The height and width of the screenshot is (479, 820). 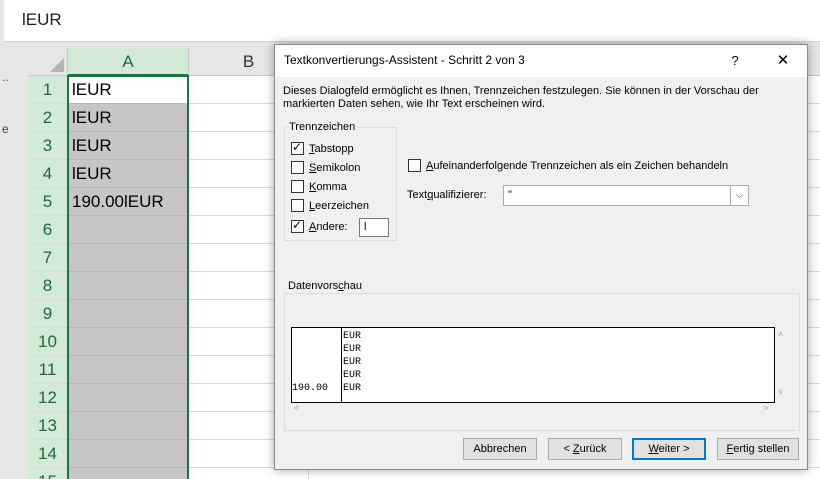 What do you see at coordinates (48, 370) in the screenshot?
I see `row-header: 11` at bounding box center [48, 370].